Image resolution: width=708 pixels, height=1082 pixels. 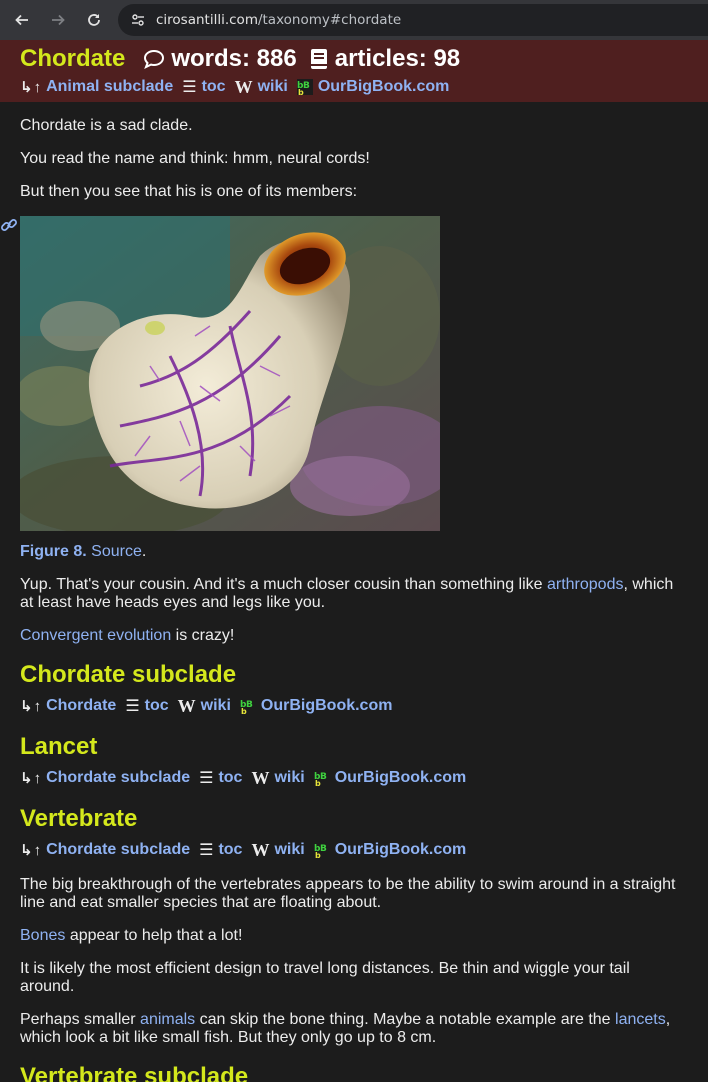 What do you see at coordinates (354, 819) in the screenshot?
I see `section-heading: Vertebrate` at bounding box center [354, 819].